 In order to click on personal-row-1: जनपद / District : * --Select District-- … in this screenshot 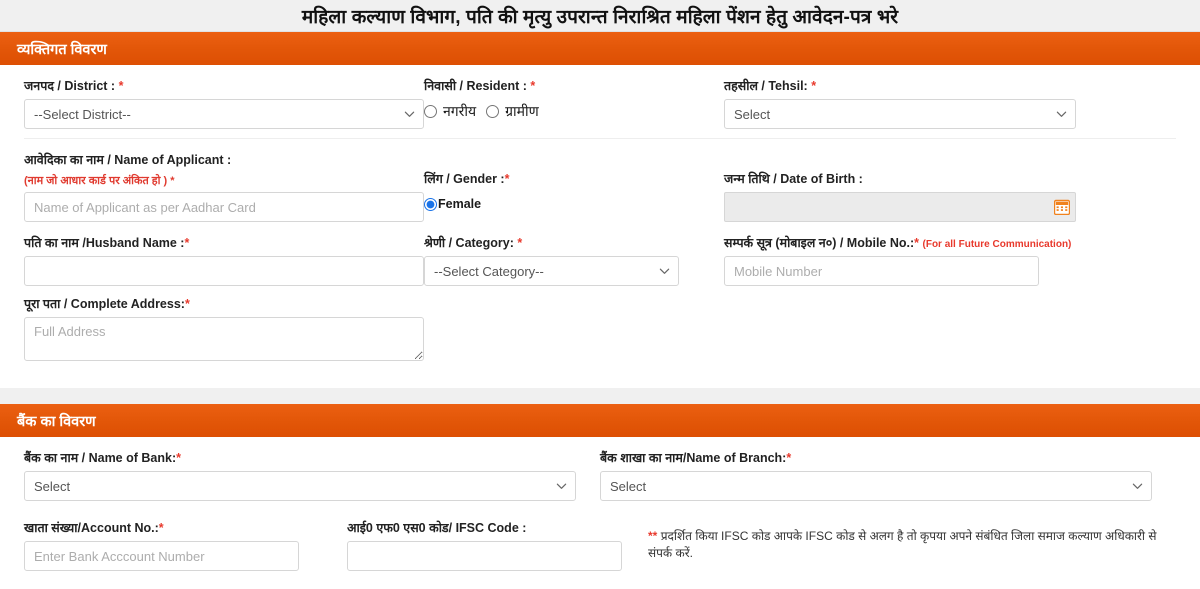, I will do `click(600, 97)`.